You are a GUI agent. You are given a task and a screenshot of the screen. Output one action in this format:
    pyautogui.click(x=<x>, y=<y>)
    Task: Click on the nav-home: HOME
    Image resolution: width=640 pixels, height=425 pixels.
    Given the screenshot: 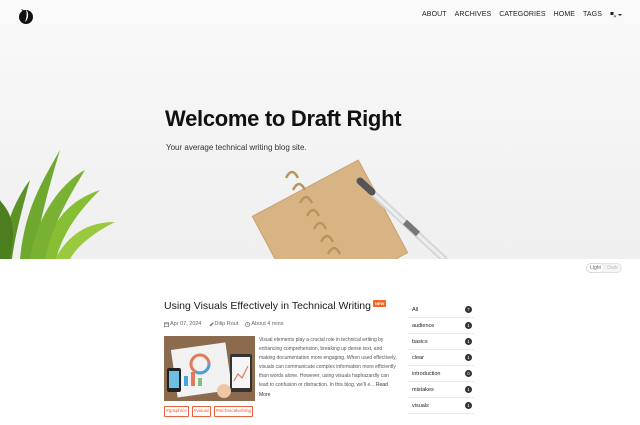 What is the action you would take?
    pyautogui.click(x=564, y=14)
    